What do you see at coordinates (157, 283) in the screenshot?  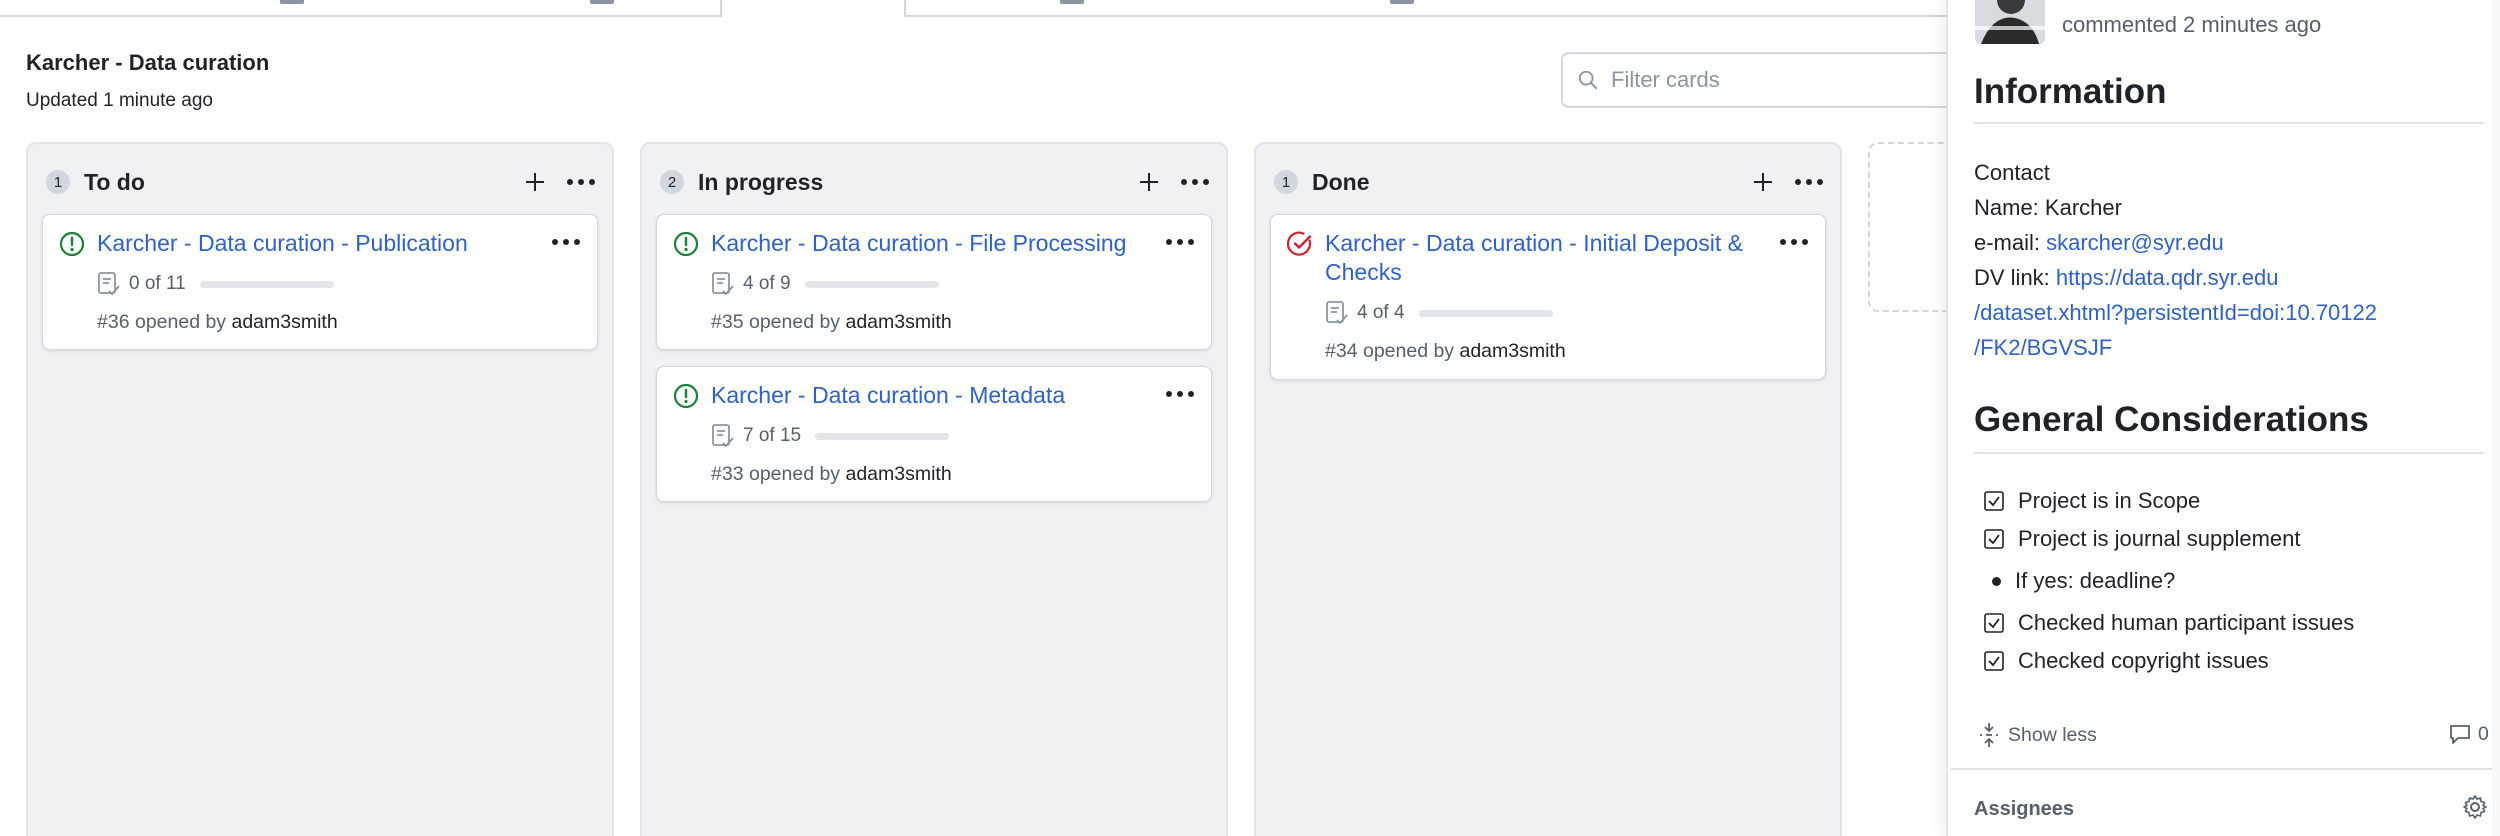 I see `task-count: 0 of 11` at bounding box center [157, 283].